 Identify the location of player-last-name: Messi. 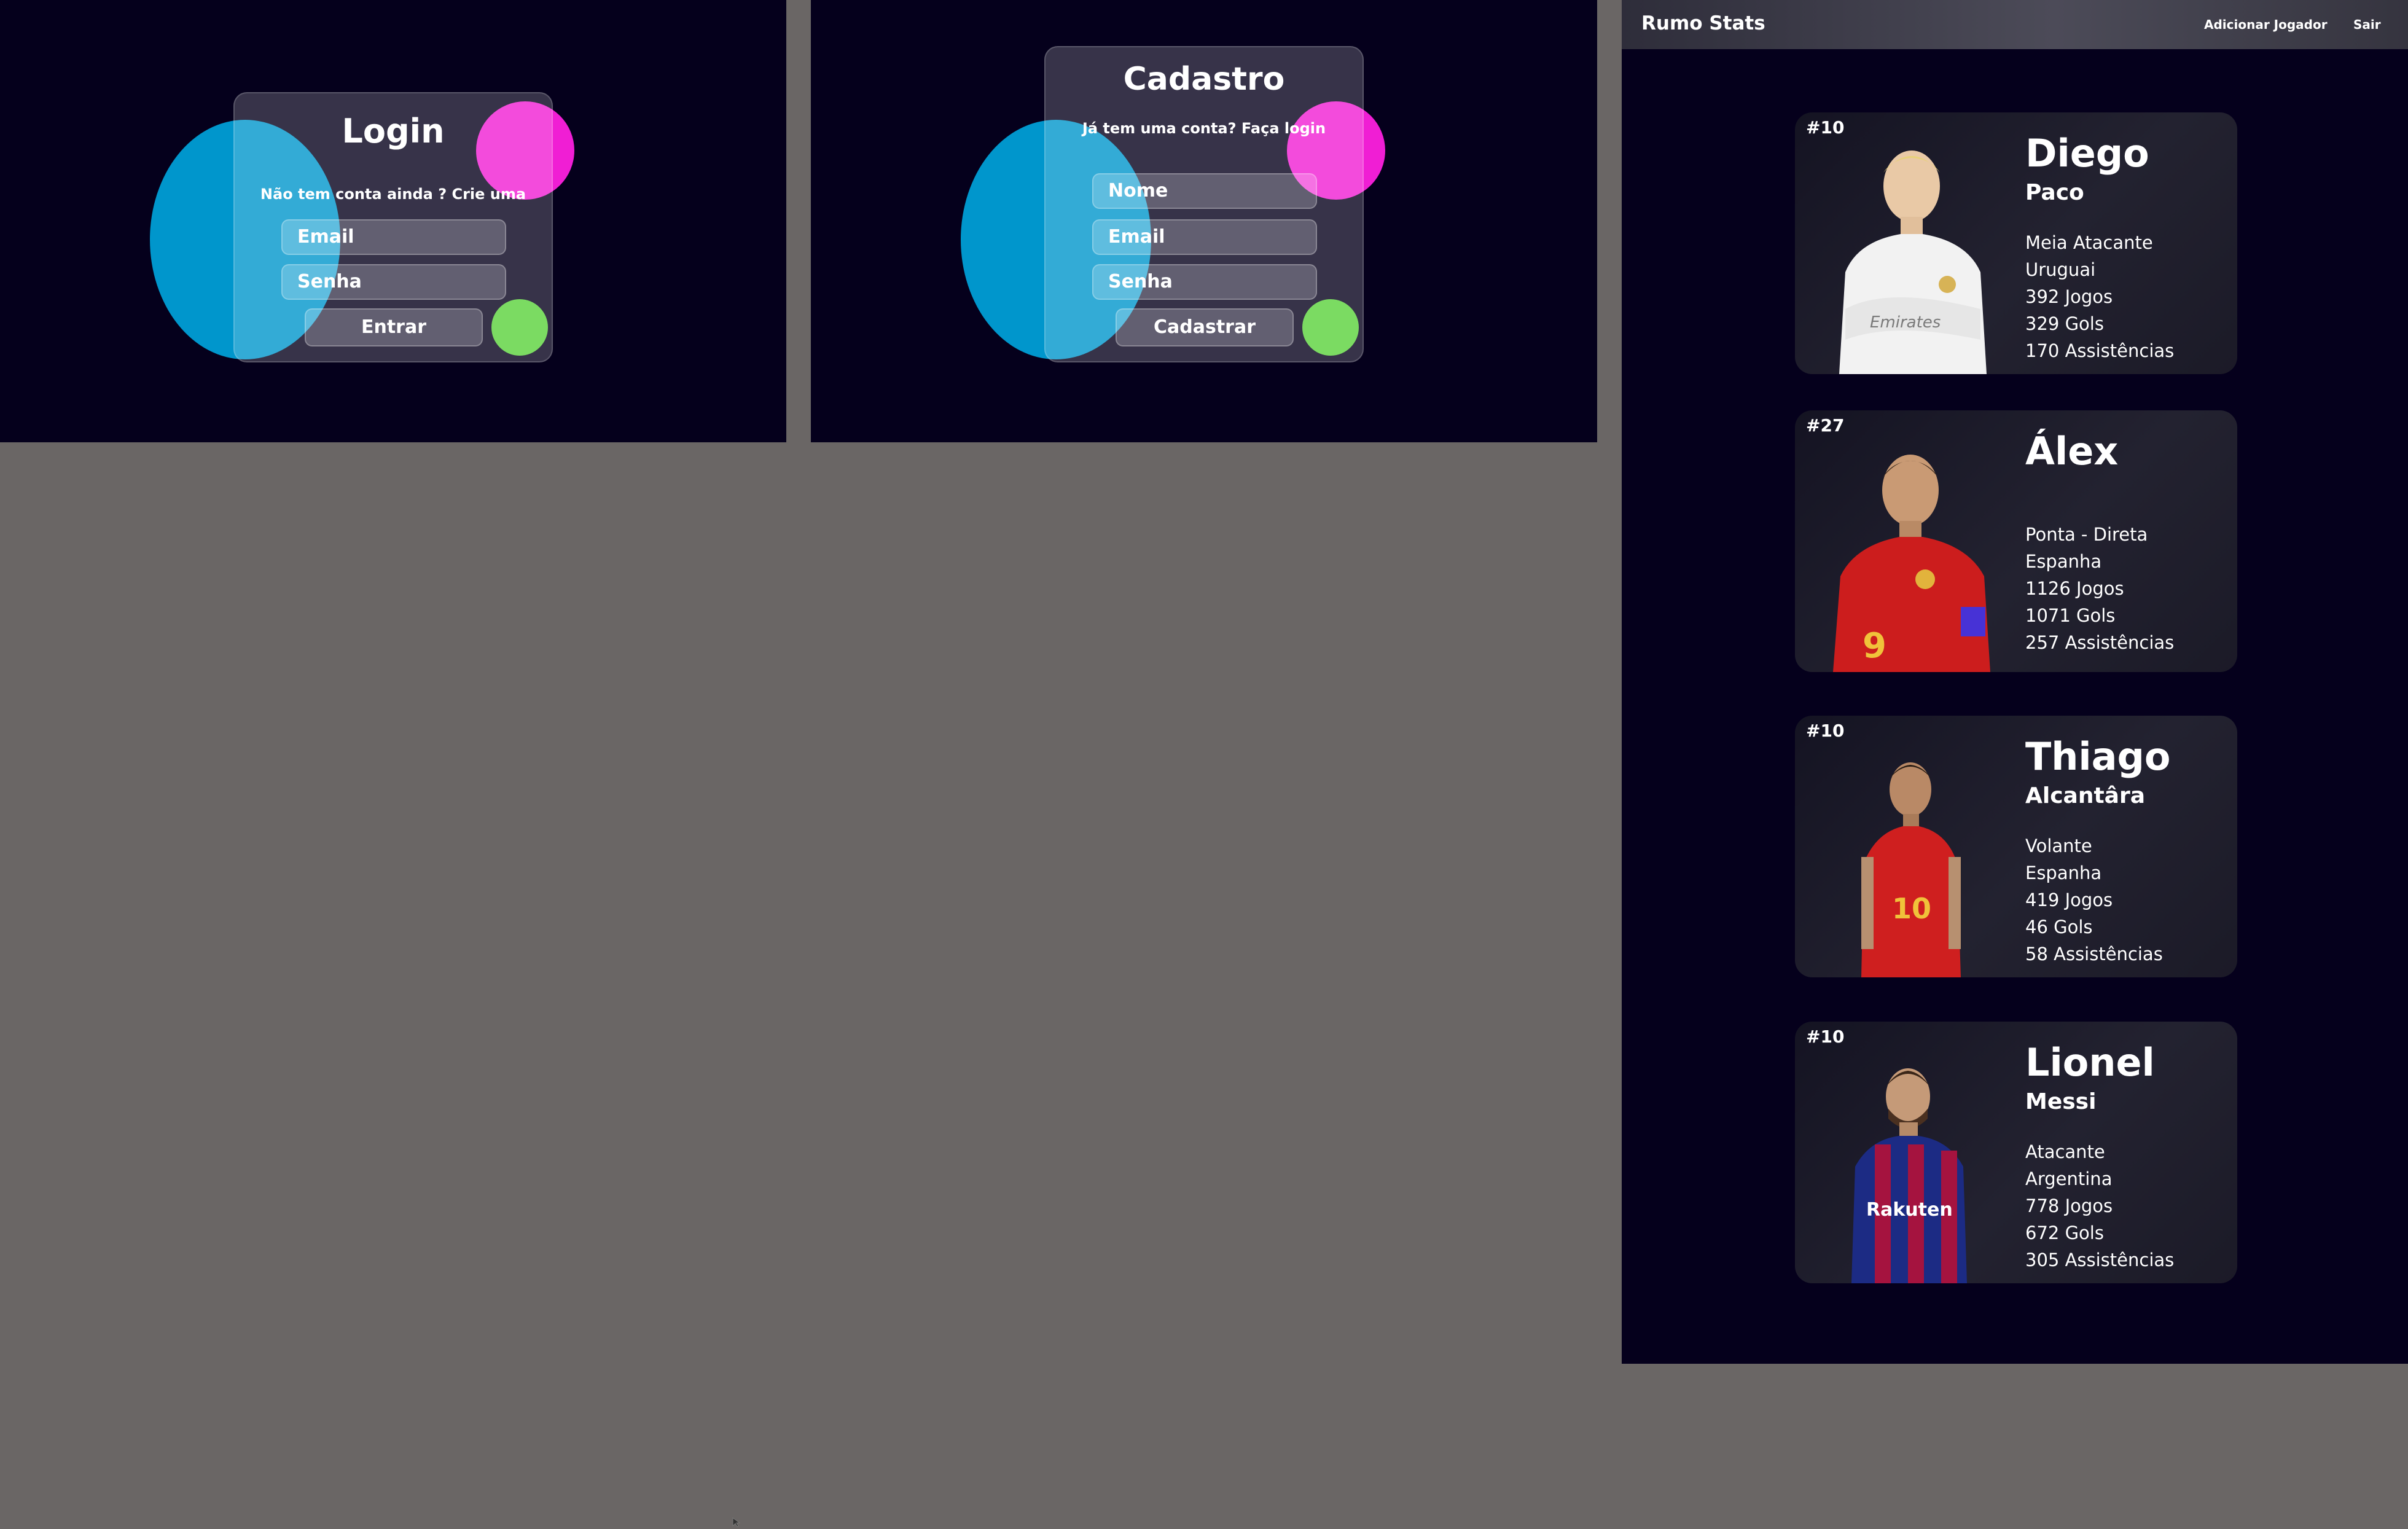
(2061, 1101).